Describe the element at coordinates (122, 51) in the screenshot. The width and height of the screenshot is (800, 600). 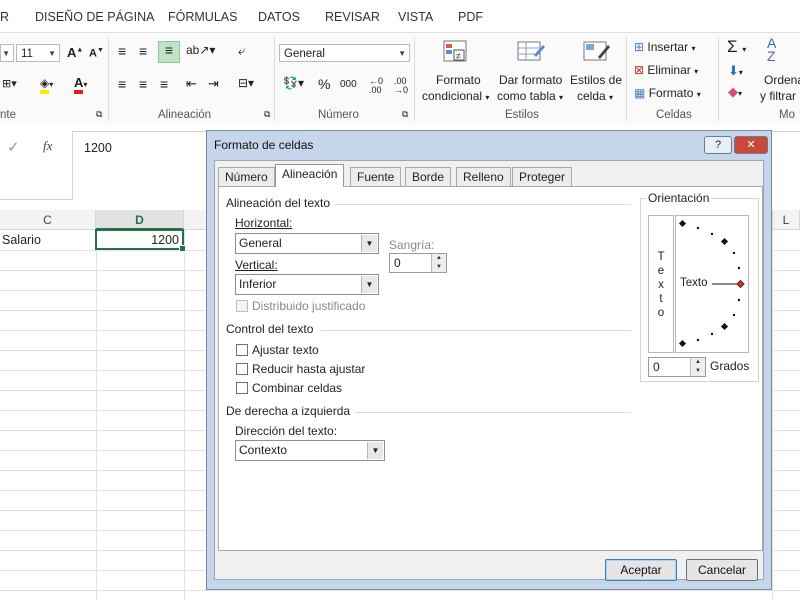
I see `align-top-icon: ≡` at that location.